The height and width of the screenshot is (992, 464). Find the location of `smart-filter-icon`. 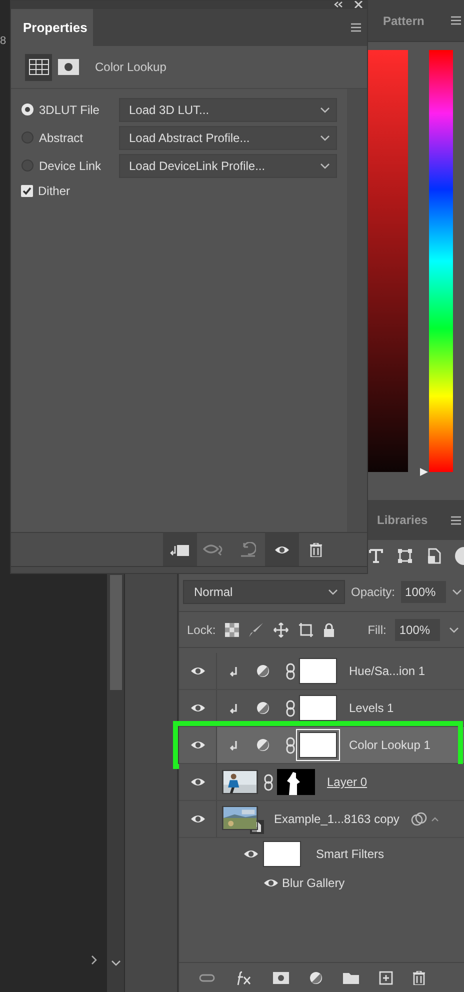

smart-filter-icon is located at coordinates (419, 819).